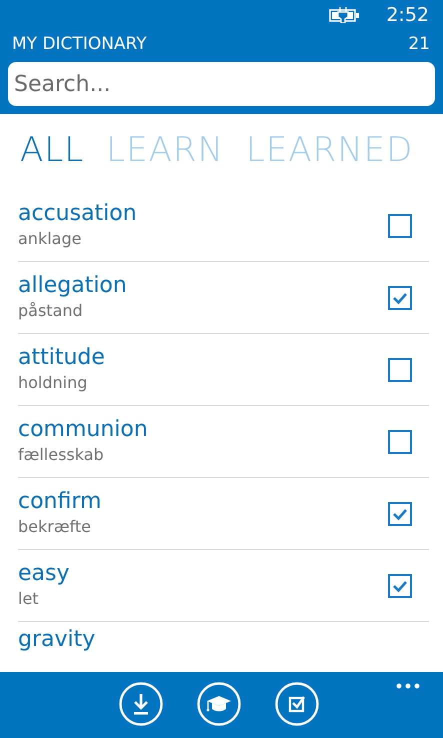 The height and width of the screenshot is (738, 443). What do you see at coordinates (60, 501) in the screenshot?
I see `word-text: confirm` at bounding box center [60, 501].